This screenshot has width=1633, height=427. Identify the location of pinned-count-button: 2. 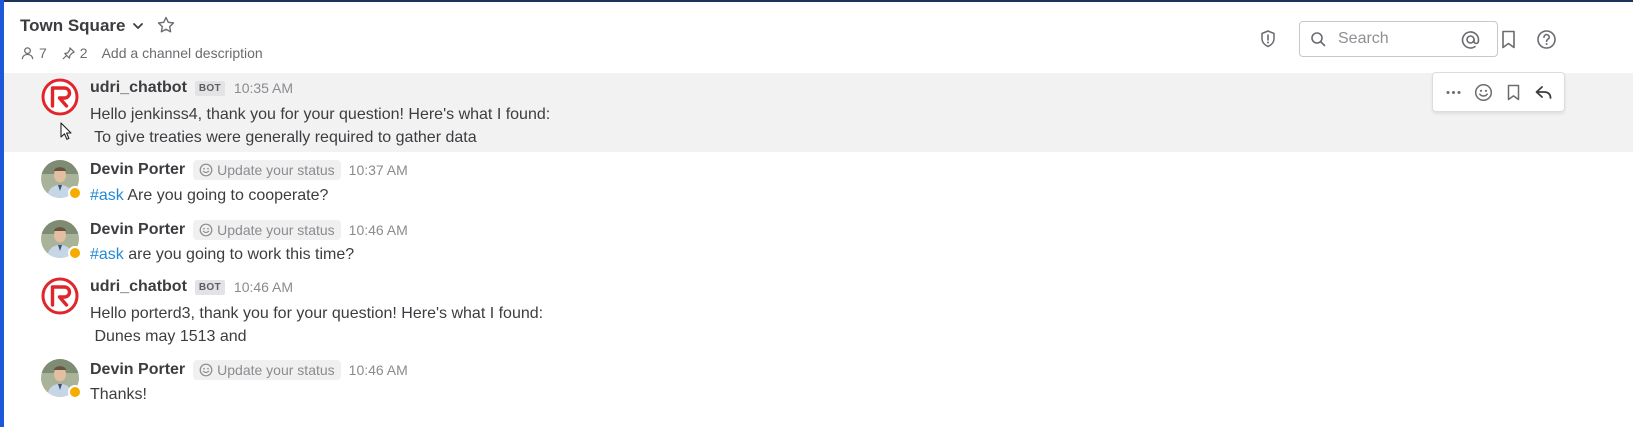
(74, 53).